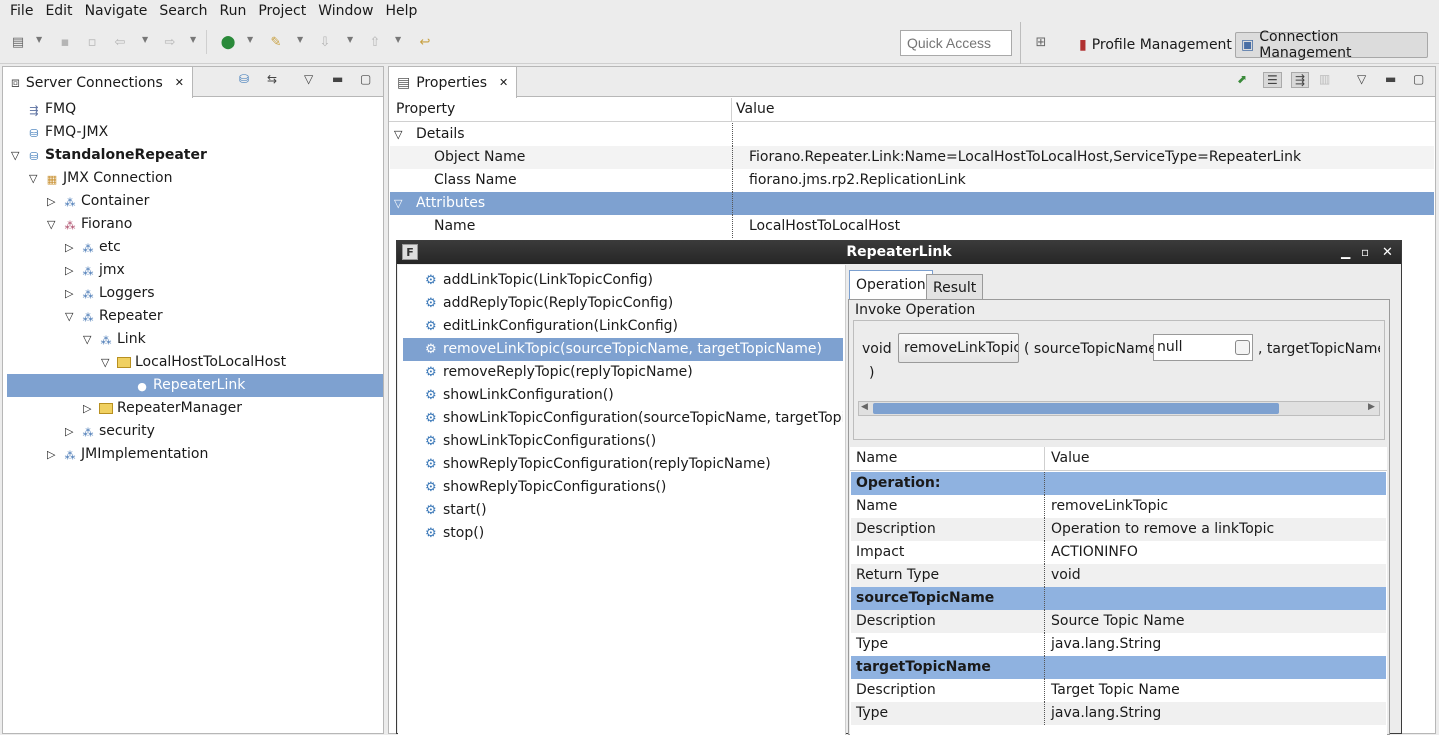  I want to click on next-dropdown-icon: ▼, so click(350, 39).